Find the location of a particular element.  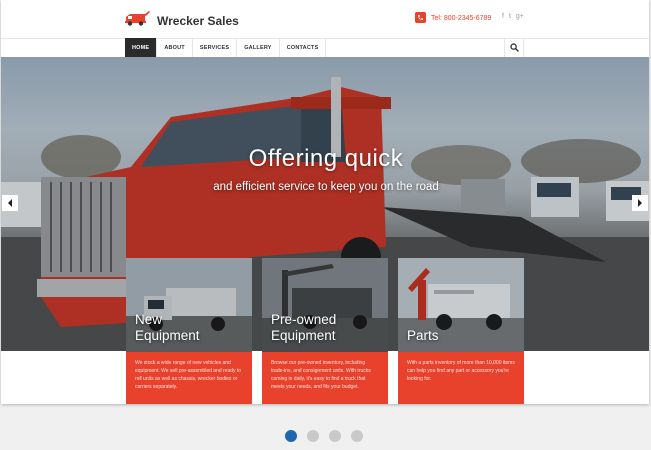

nav-item-gallery: Gallery is located at coordinates (258, 48).